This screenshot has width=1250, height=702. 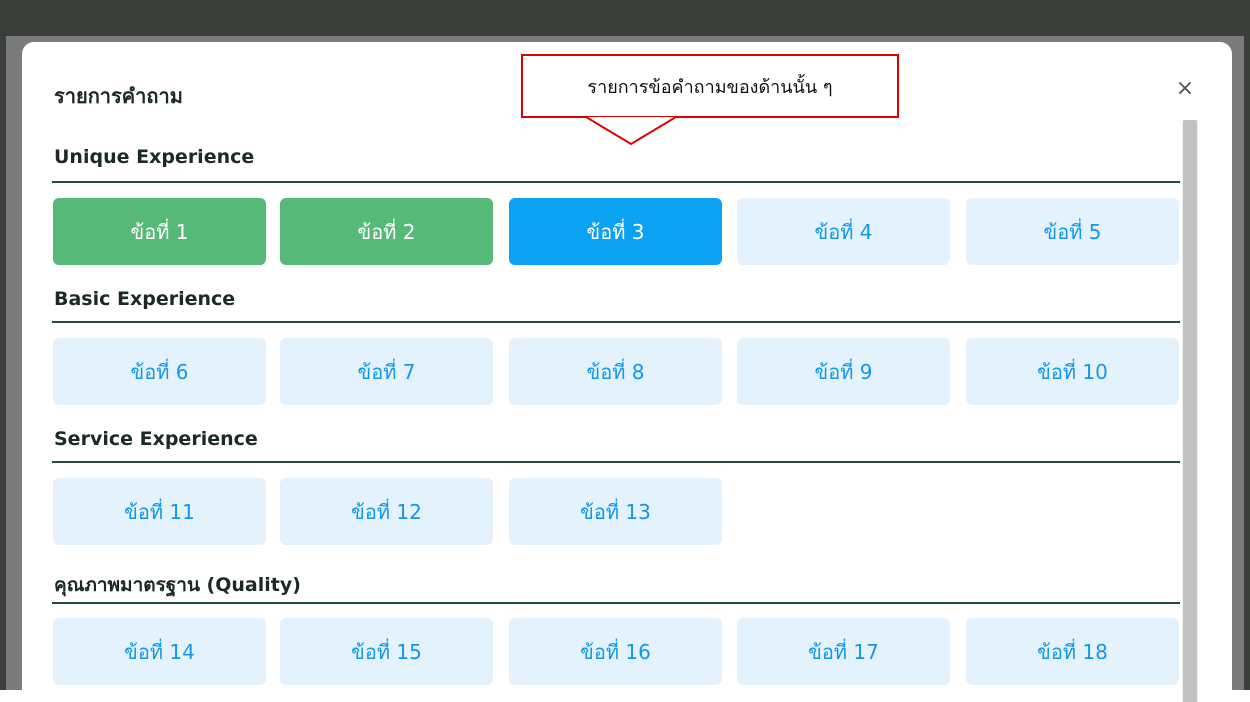 I want to click on question-button-label: ข้อที่ 8, so click(x=615, y=371).